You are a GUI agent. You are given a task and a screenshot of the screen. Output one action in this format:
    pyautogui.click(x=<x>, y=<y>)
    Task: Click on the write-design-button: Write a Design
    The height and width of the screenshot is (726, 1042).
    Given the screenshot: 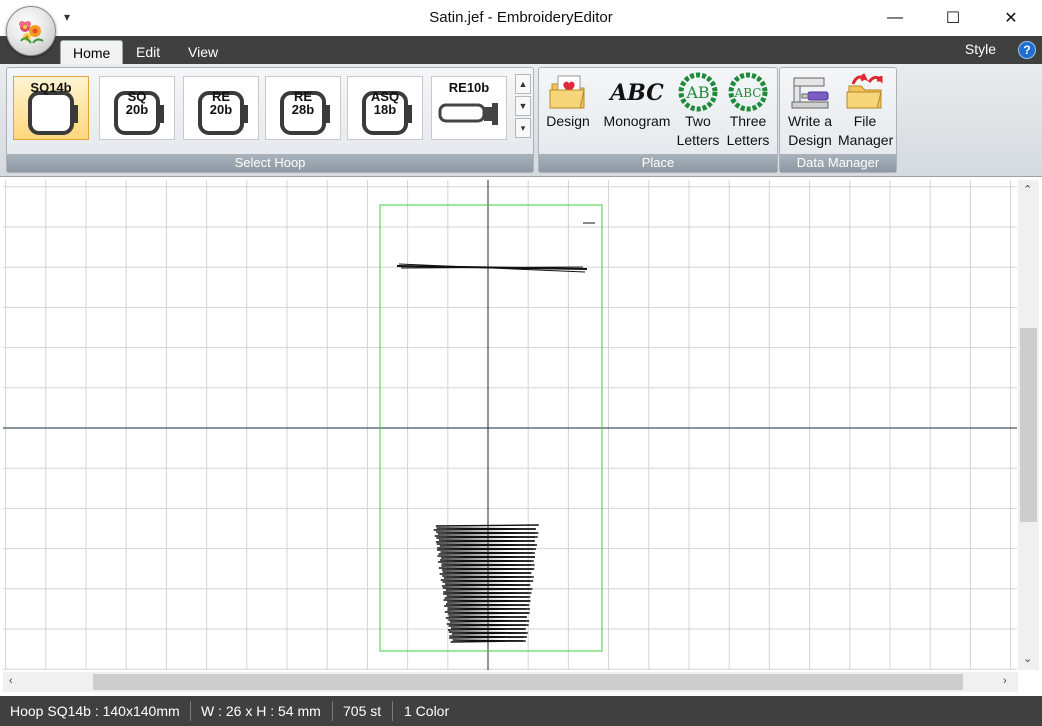 What is the action you would take?
    pyautogui.click(x=810, y=111)
    